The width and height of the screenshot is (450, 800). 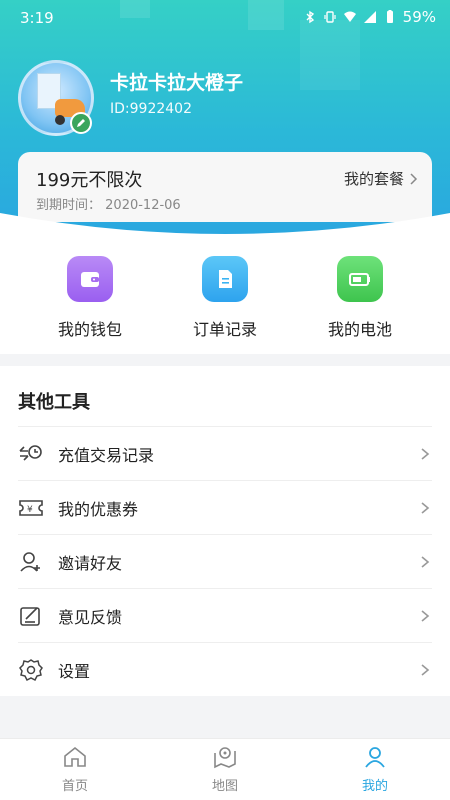 I want to click on plan-expire-date: 2020-12-06, so click(x=143, y=205).